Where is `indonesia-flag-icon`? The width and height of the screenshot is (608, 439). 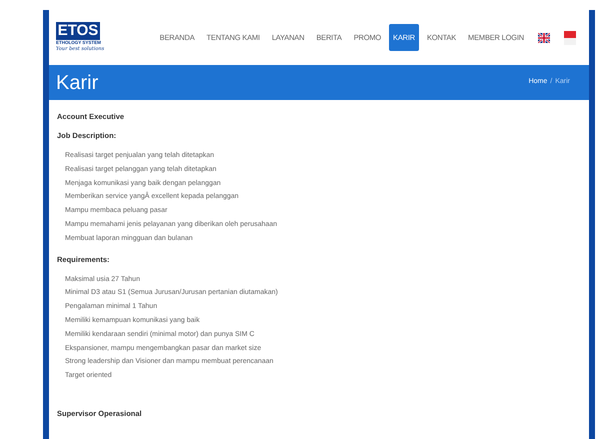
indonesia-flag-icon is located at coordinates (570, 37).